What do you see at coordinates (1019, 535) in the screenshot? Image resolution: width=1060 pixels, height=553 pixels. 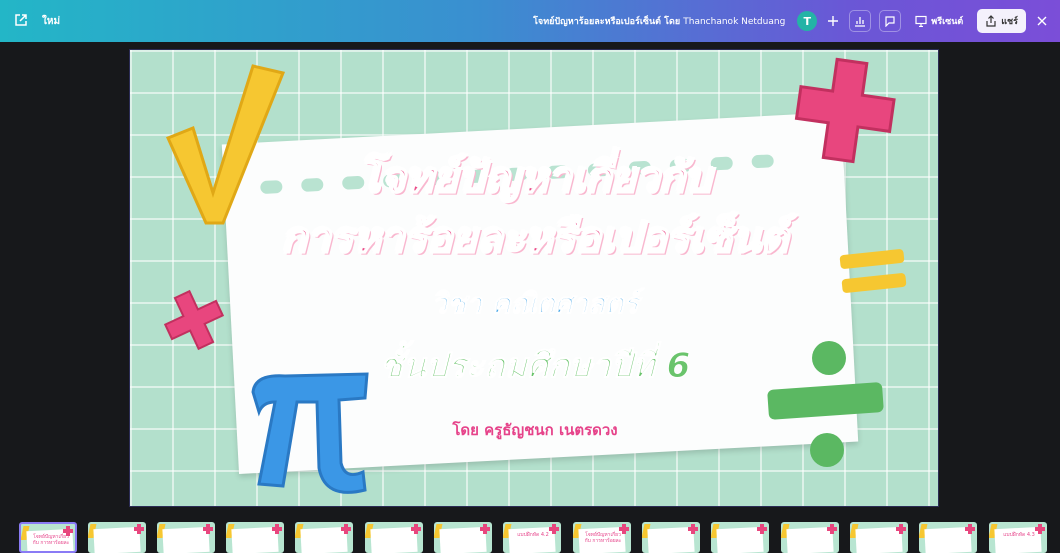 I see `thumbnail-label: แบบฝึกหัด 4.3` at bounding box center [1019, 535].